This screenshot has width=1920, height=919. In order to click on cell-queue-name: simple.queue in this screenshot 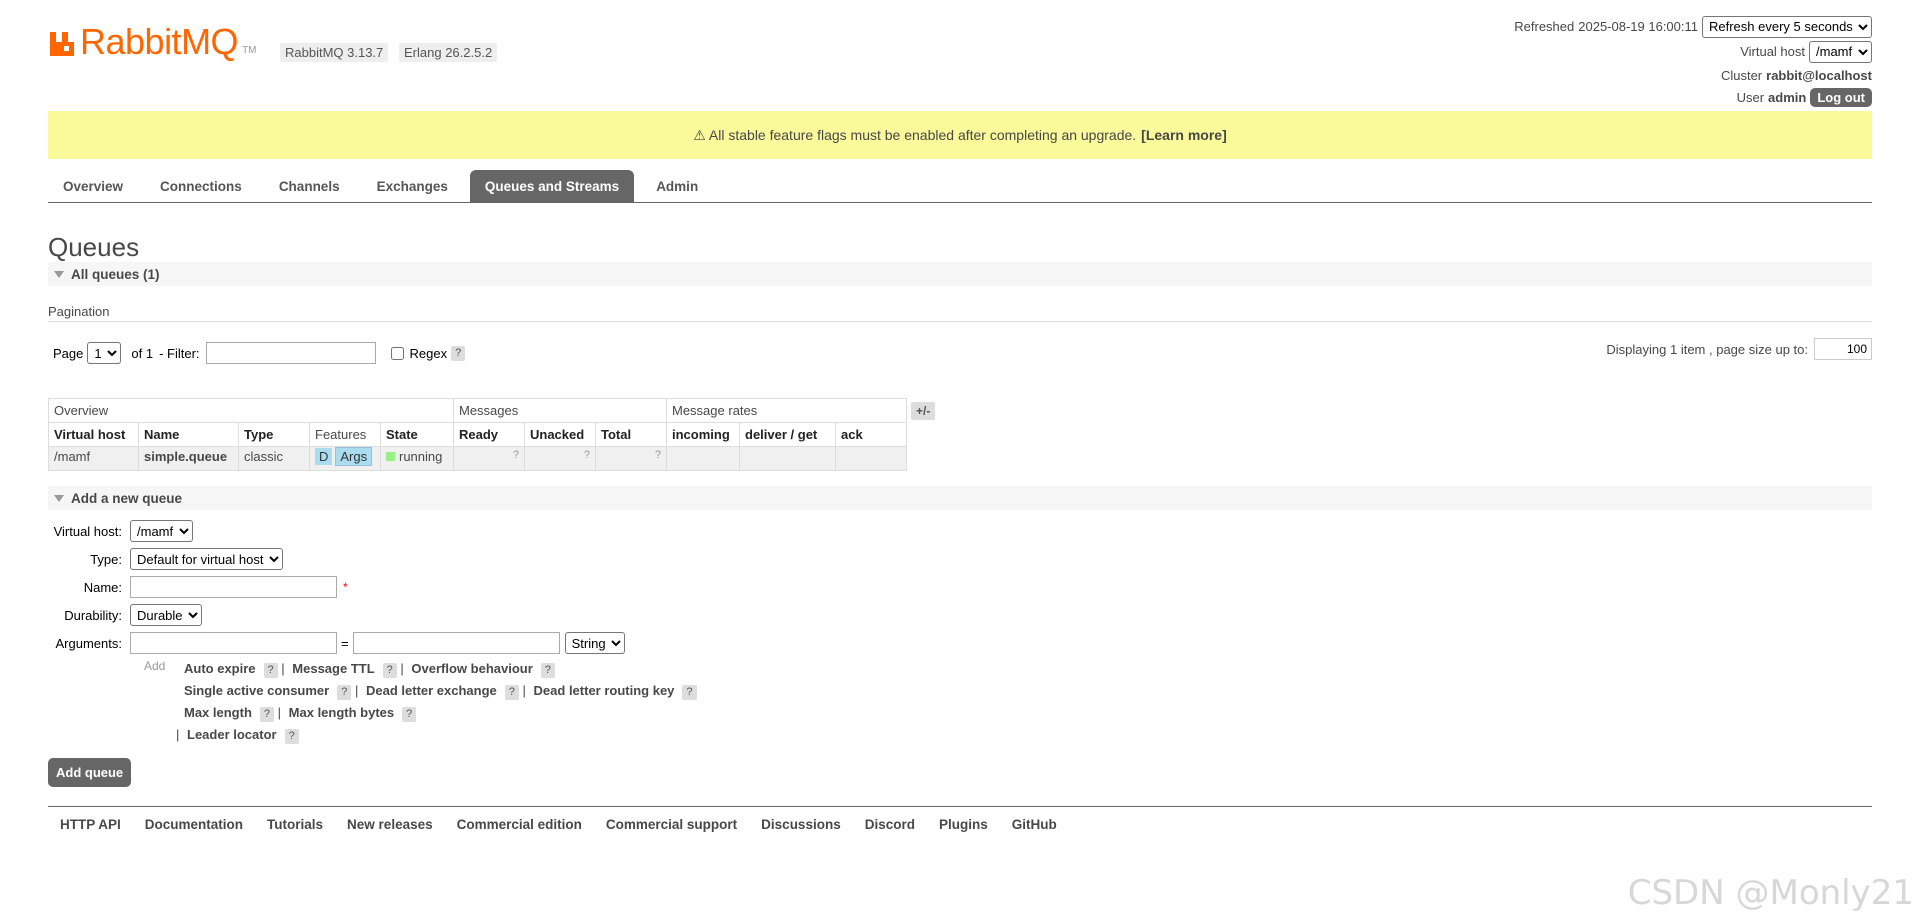, I will do `click(188, 458)`.